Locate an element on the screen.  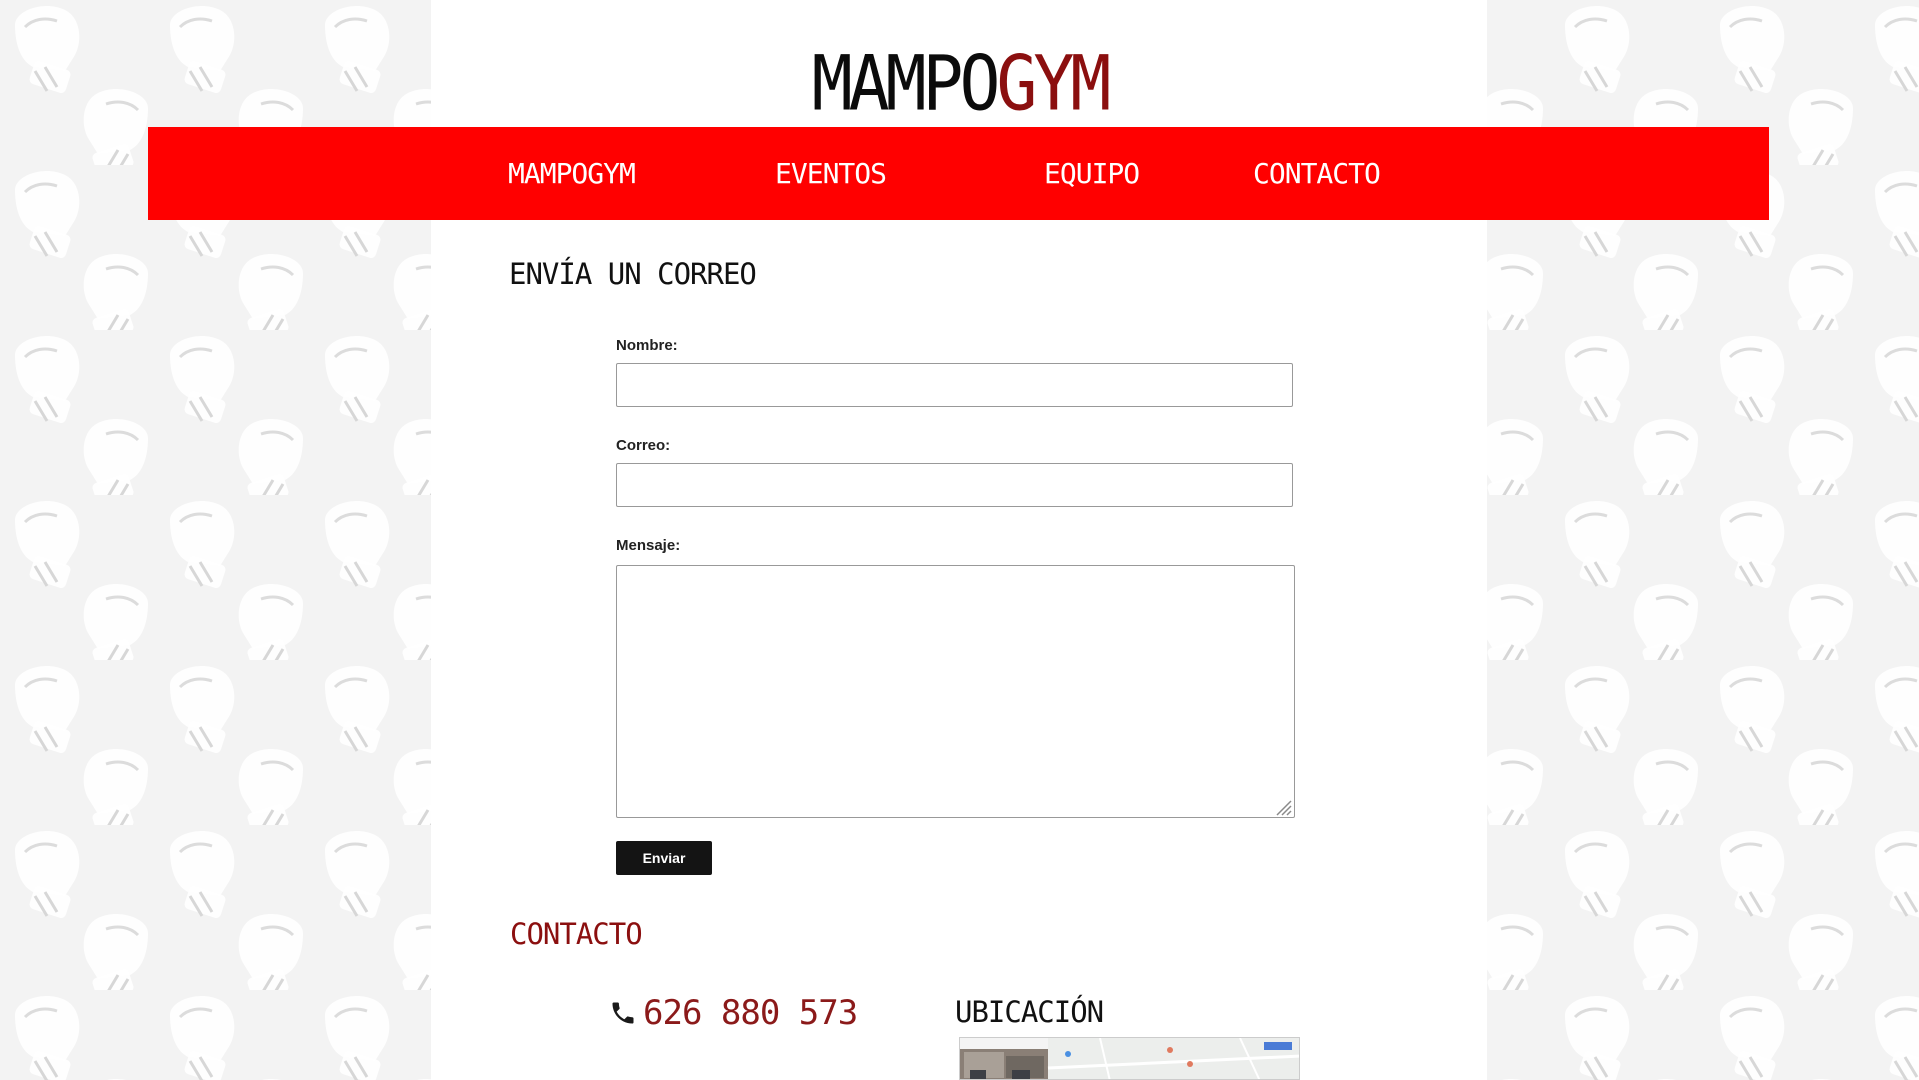
phone-contact: 626 880 573 is located at coordinates (733, 1013).